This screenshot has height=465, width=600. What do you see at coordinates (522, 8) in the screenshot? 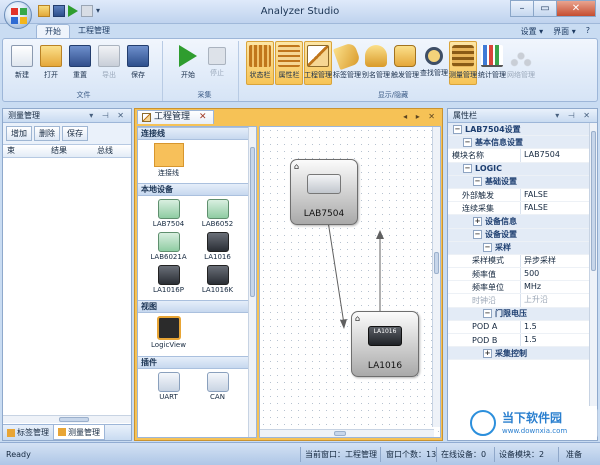
I see `minimize-button: –` at bounding box center [522, 8].